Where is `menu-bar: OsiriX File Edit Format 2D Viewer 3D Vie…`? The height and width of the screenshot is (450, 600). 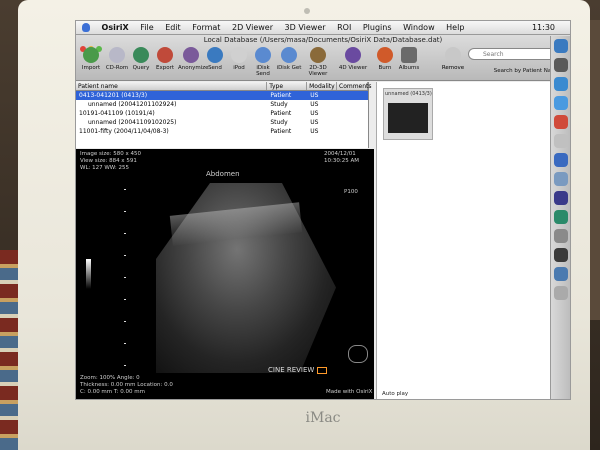
menu-bar: OsiriX File Edit Format 2D Viewer 3D Vie… is located at coordinates (323, 28).